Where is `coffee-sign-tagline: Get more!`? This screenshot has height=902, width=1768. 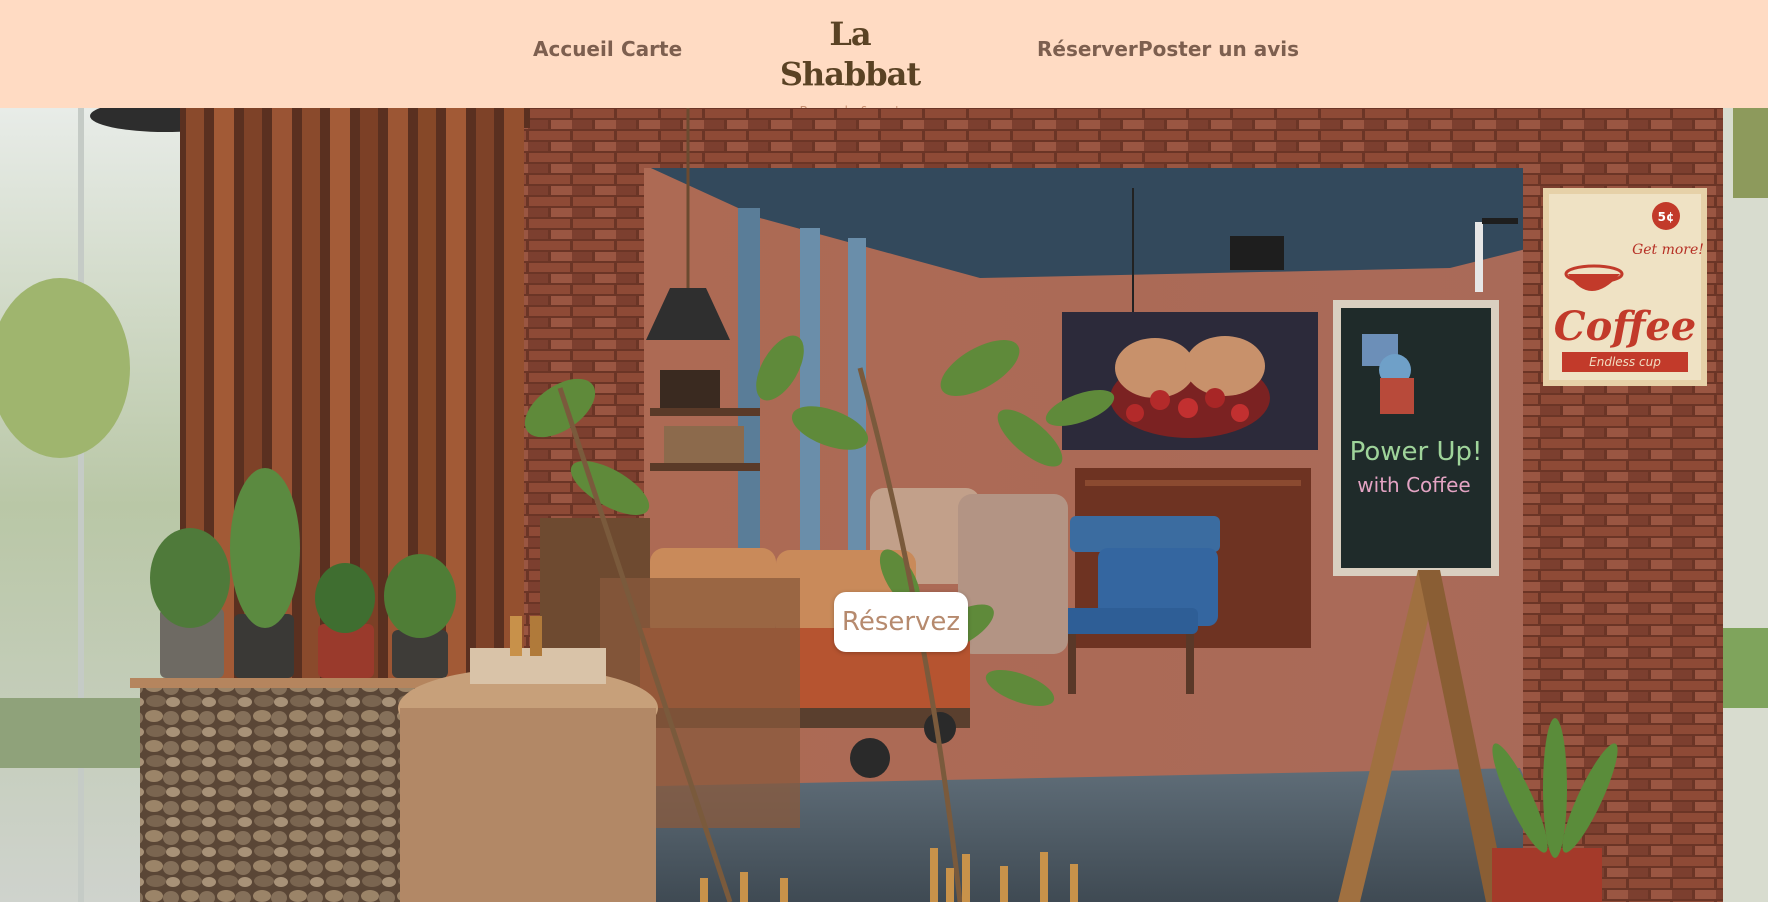 coffee-sign-tagline: Get more! is located at coordinates (1668, 250).